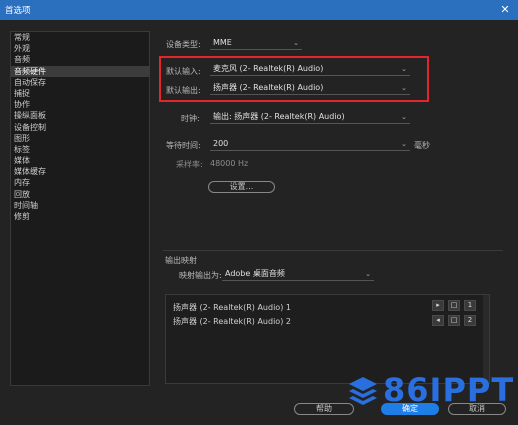 Image resolution: width=518 pixels, height=425 pixels. Describe the element at coordinates (80, 115) in the screenshot. I see `sidebar-item: 操纵面板` at that location.